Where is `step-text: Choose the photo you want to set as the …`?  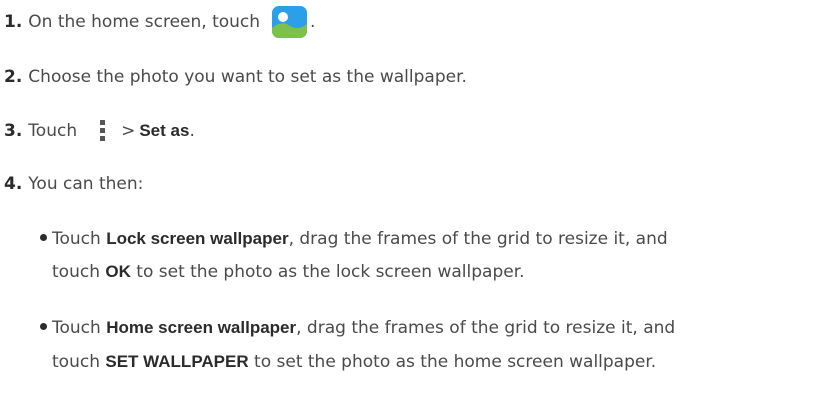
step-text: Choose the photo you want to set as the … is located at coordinates (247, 77).